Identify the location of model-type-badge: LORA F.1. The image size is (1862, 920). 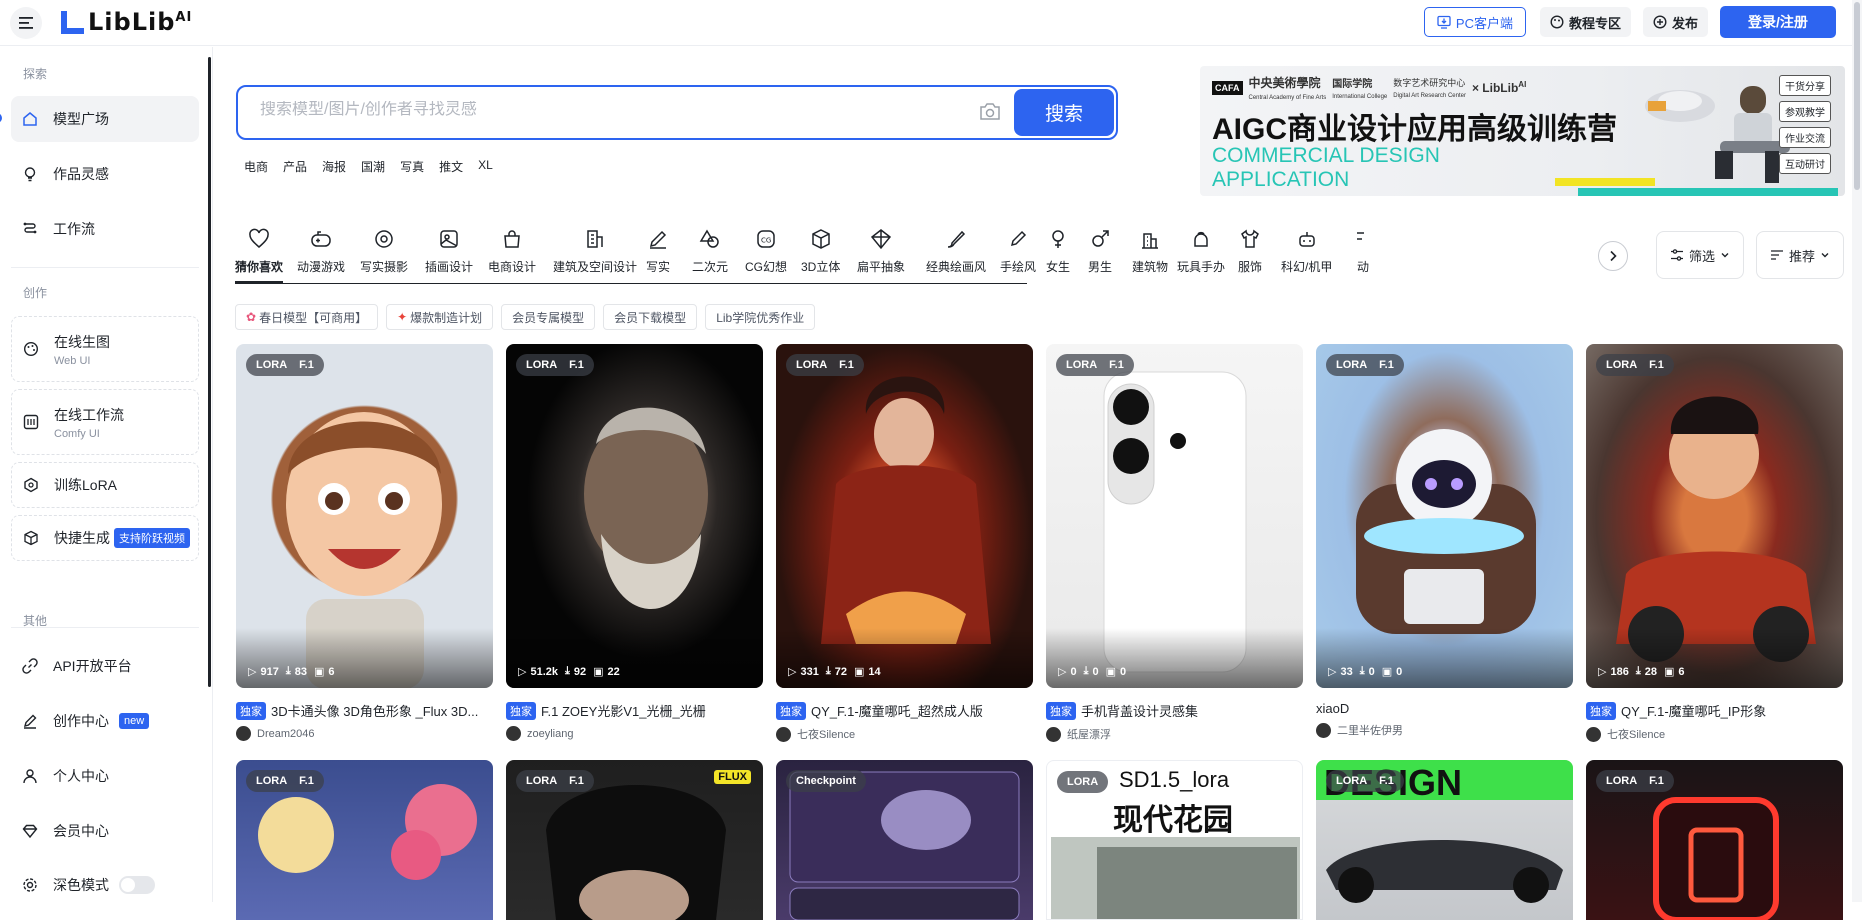
(555, 781).